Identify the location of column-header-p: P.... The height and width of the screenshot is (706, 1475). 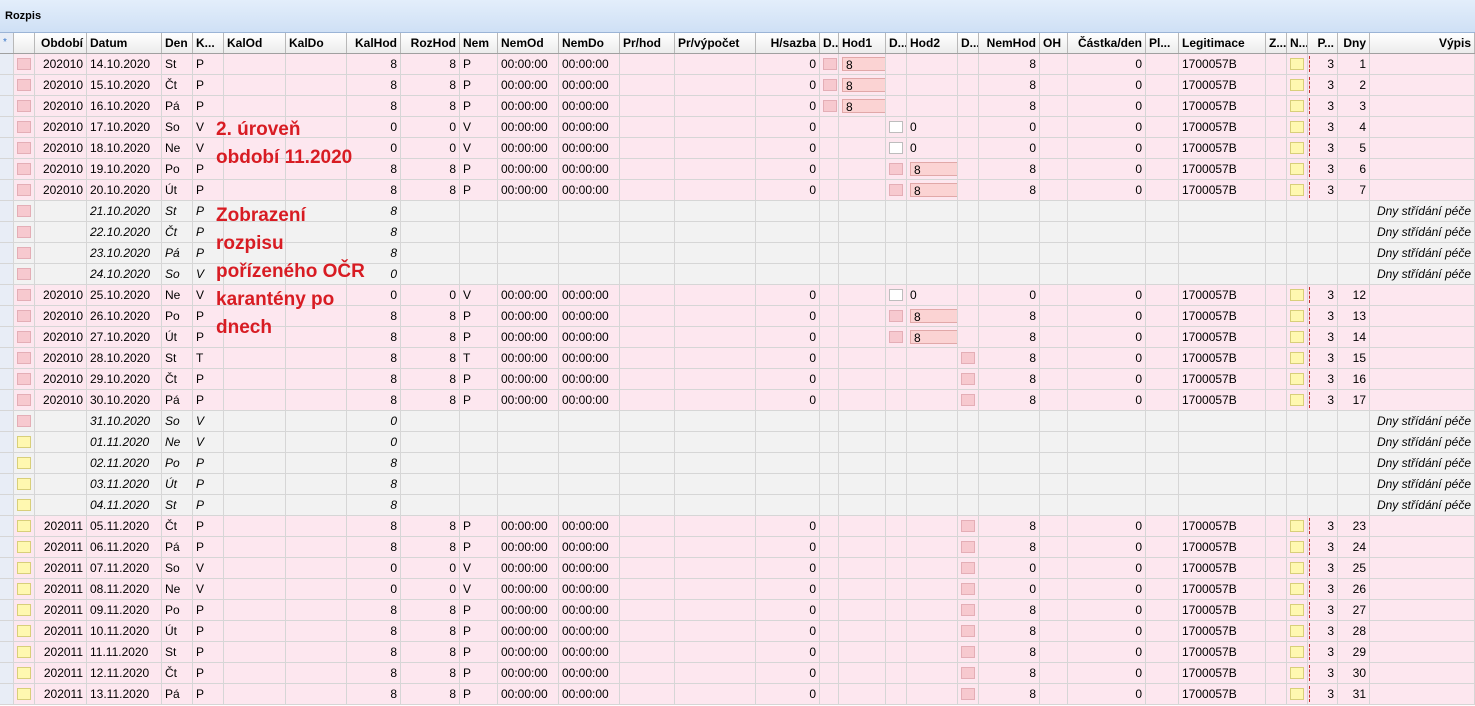
(1323, 43).